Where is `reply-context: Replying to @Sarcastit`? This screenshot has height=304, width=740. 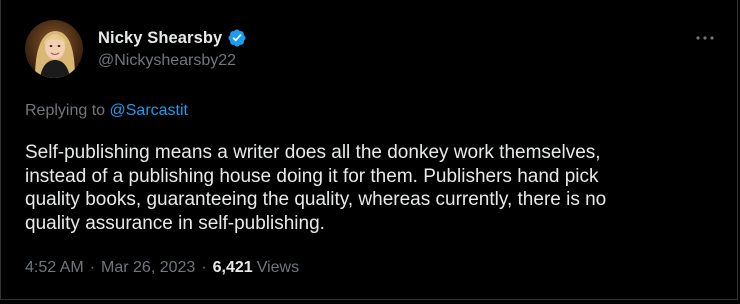 reply-context: Replying to @Sarcastit is located at coordinates (106, 111).